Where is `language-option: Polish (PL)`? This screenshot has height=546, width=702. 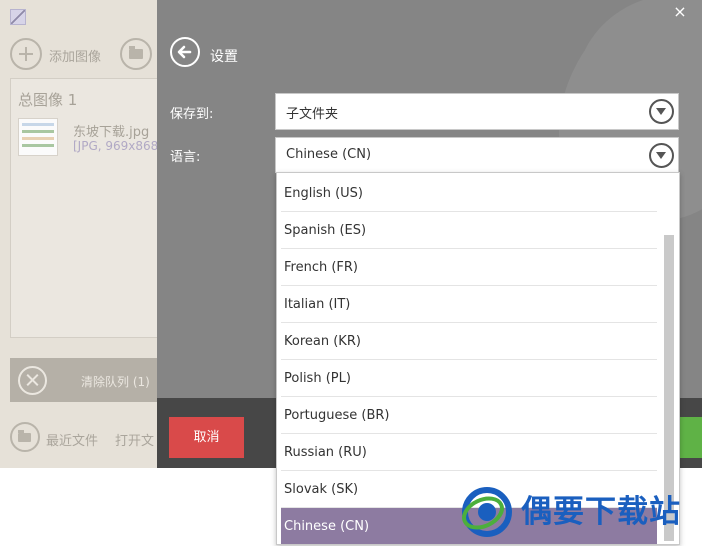 language-option: Polish (PL) is located at coordinates (469, 378).